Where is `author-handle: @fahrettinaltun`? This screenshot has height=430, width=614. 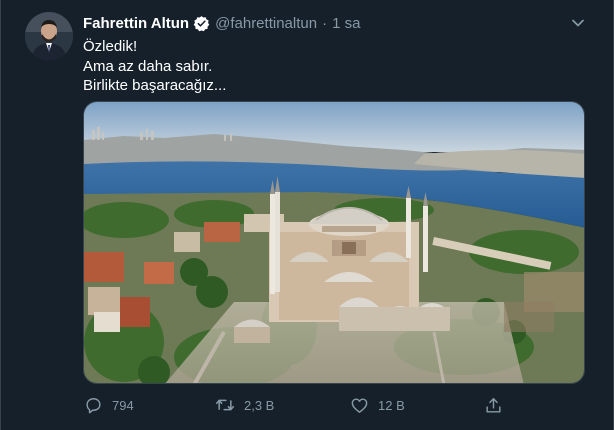 author-handle: @fahrettinaltun is located at coordinates (266, 23).